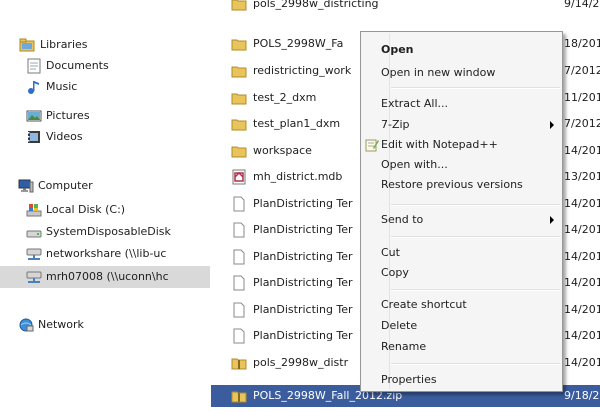  What do you see at coordinates (461, 273) in the screenshot?
I see `menu-copy: Copy` at bounding box center [461, 273].